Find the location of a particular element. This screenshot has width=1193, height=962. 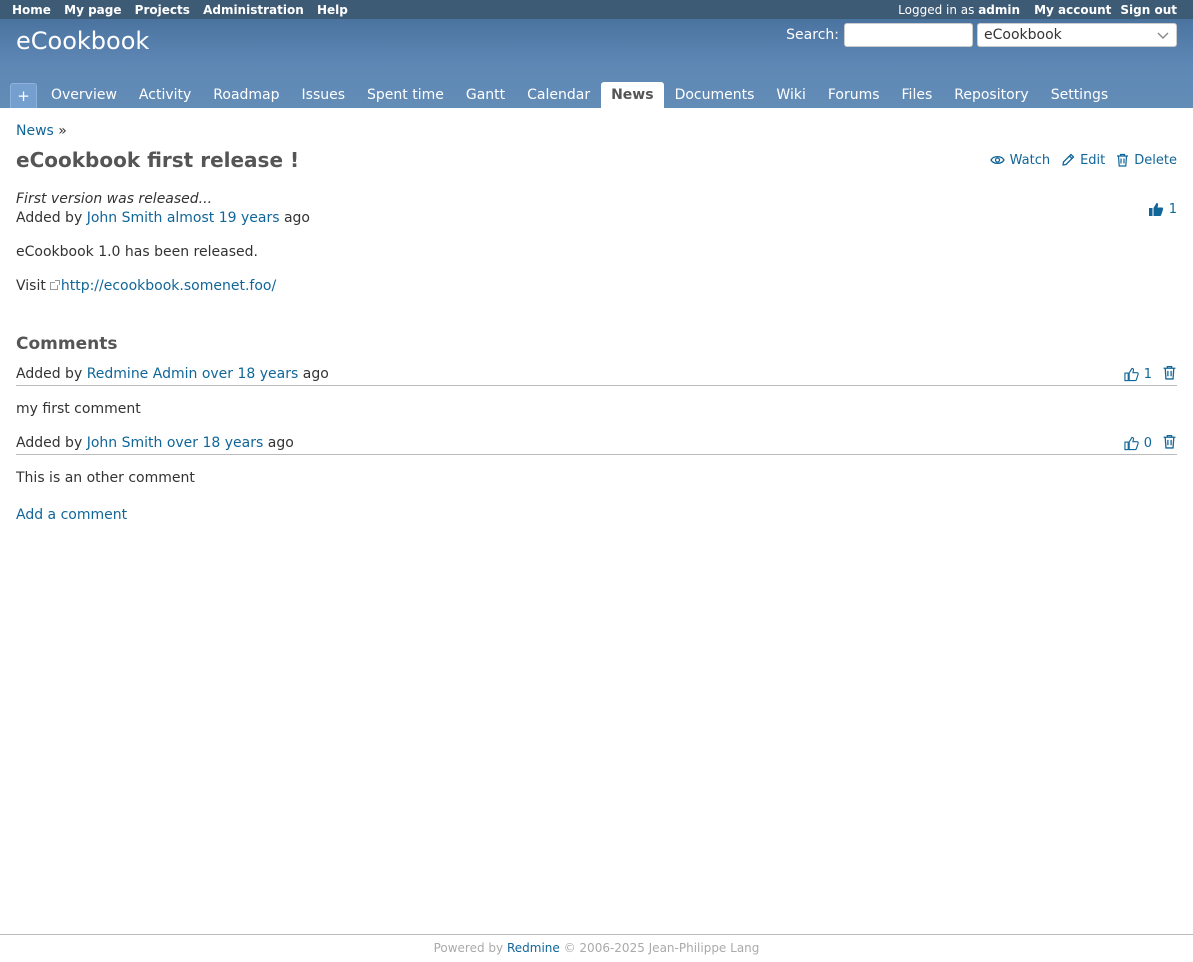

top-menu-my-page: My page is located at coordinates (92, 10).